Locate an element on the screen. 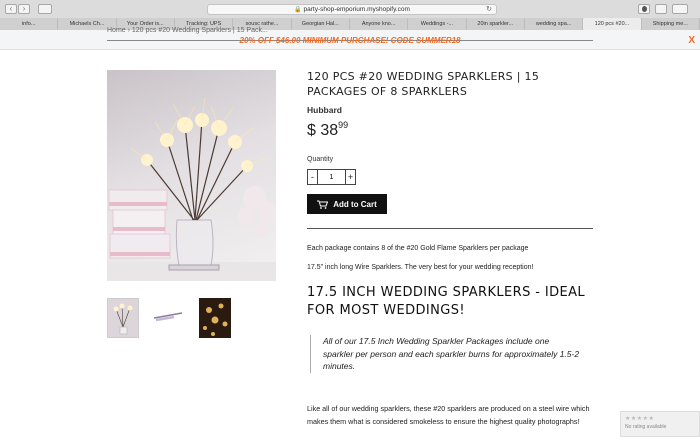  share-icon is located at coordinates (661, 9).